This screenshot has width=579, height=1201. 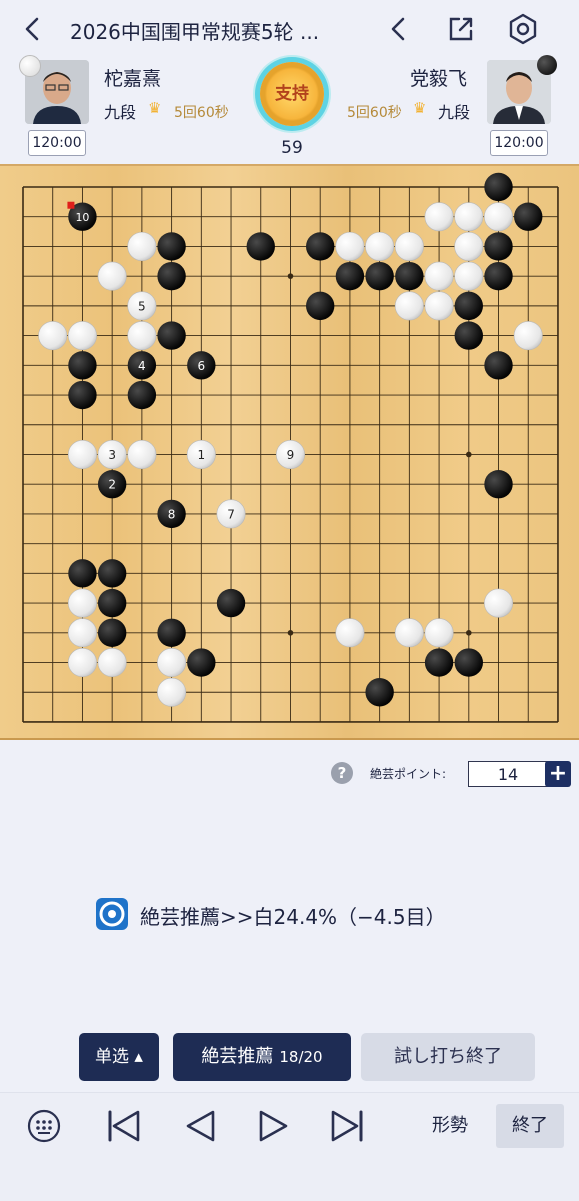 I want to click on settings-button, so click(x=523, y=29).